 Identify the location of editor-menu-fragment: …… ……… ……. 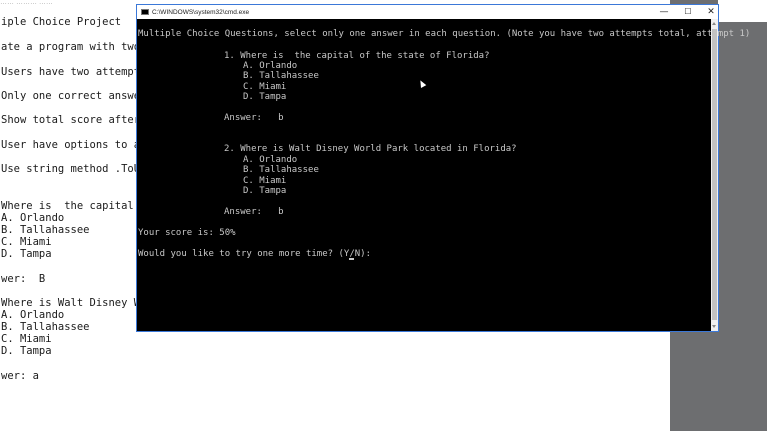
(26, 3).